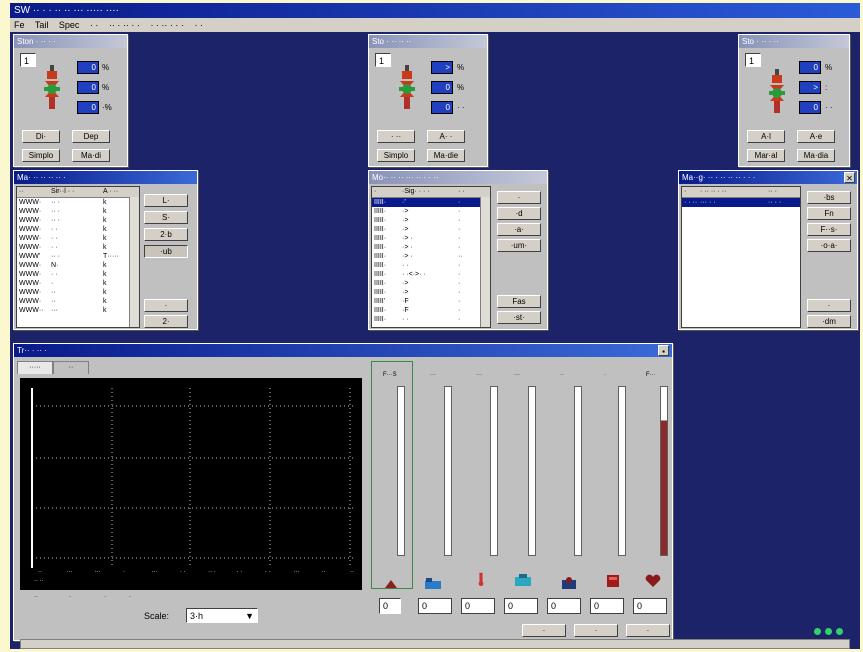 Image resolution: width=863 pixels, height=652 pixels. What do you see at coordinates (431, 301) in the screenshot?
I see `list-row: IIIII' ·F ·` at bounding box center [431, 301].